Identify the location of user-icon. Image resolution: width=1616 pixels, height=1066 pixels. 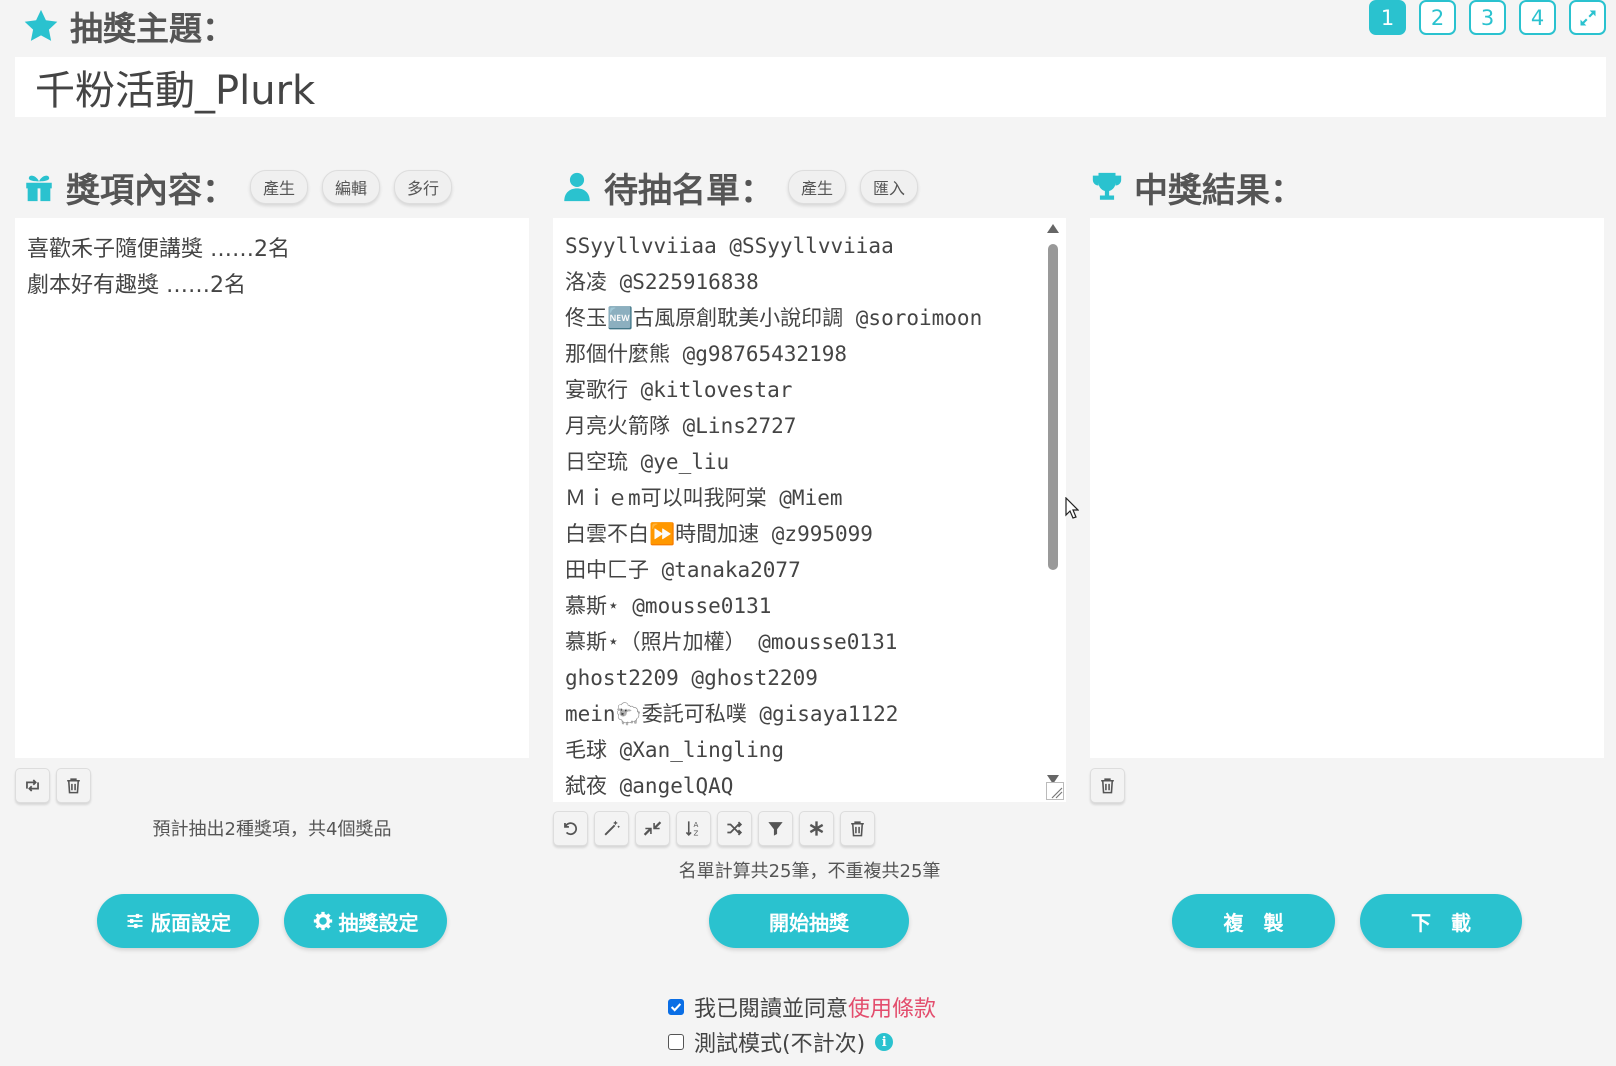
(577, 187).